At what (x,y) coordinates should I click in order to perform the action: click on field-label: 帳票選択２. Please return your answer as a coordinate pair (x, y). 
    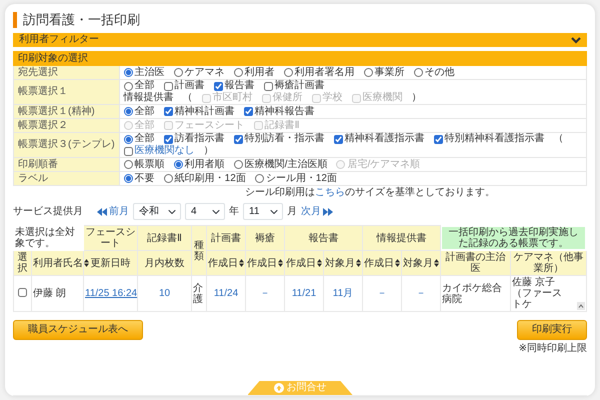
    Looking at the image, I should click on (67, 125).